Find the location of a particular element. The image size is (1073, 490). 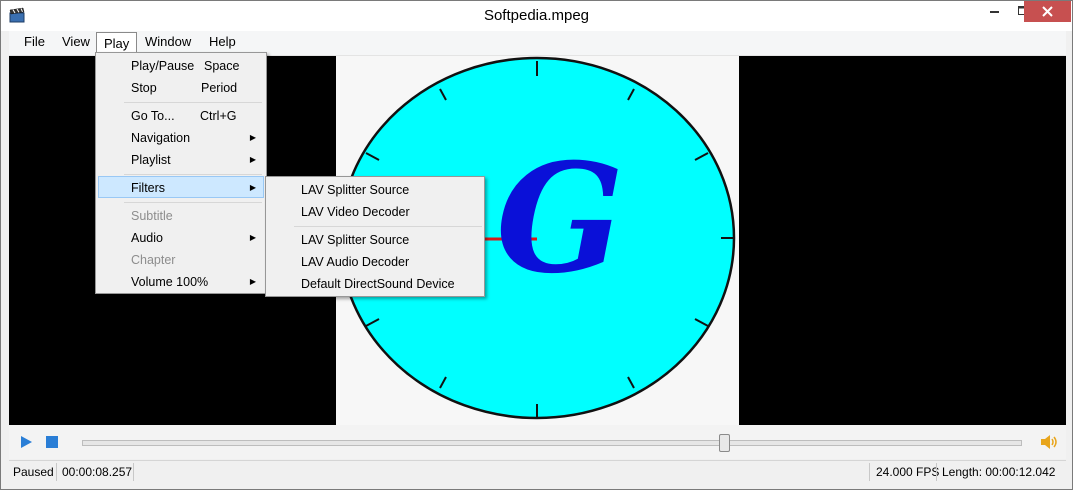

menu-item-label: Default DirectSound Device is located at coordinates (378, 284).